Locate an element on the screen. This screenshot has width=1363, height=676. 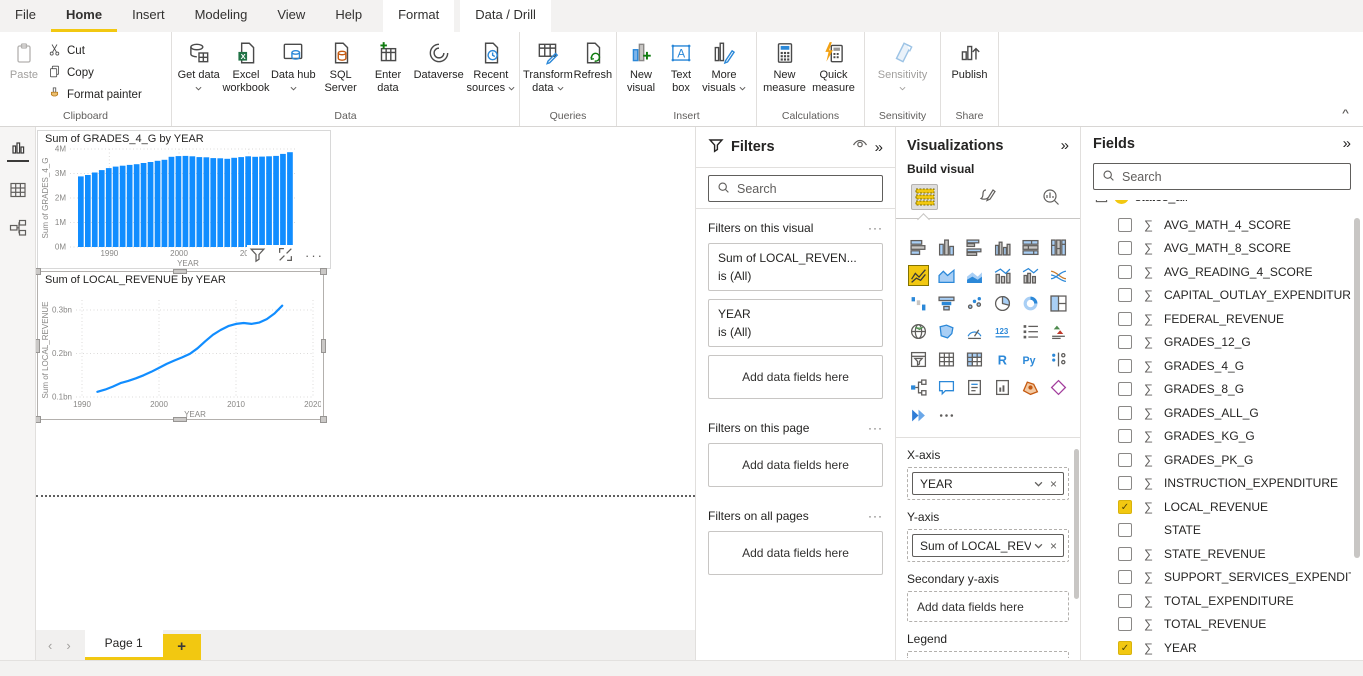
clustered-column-chart-icon is located at coordinates (1002, 247).